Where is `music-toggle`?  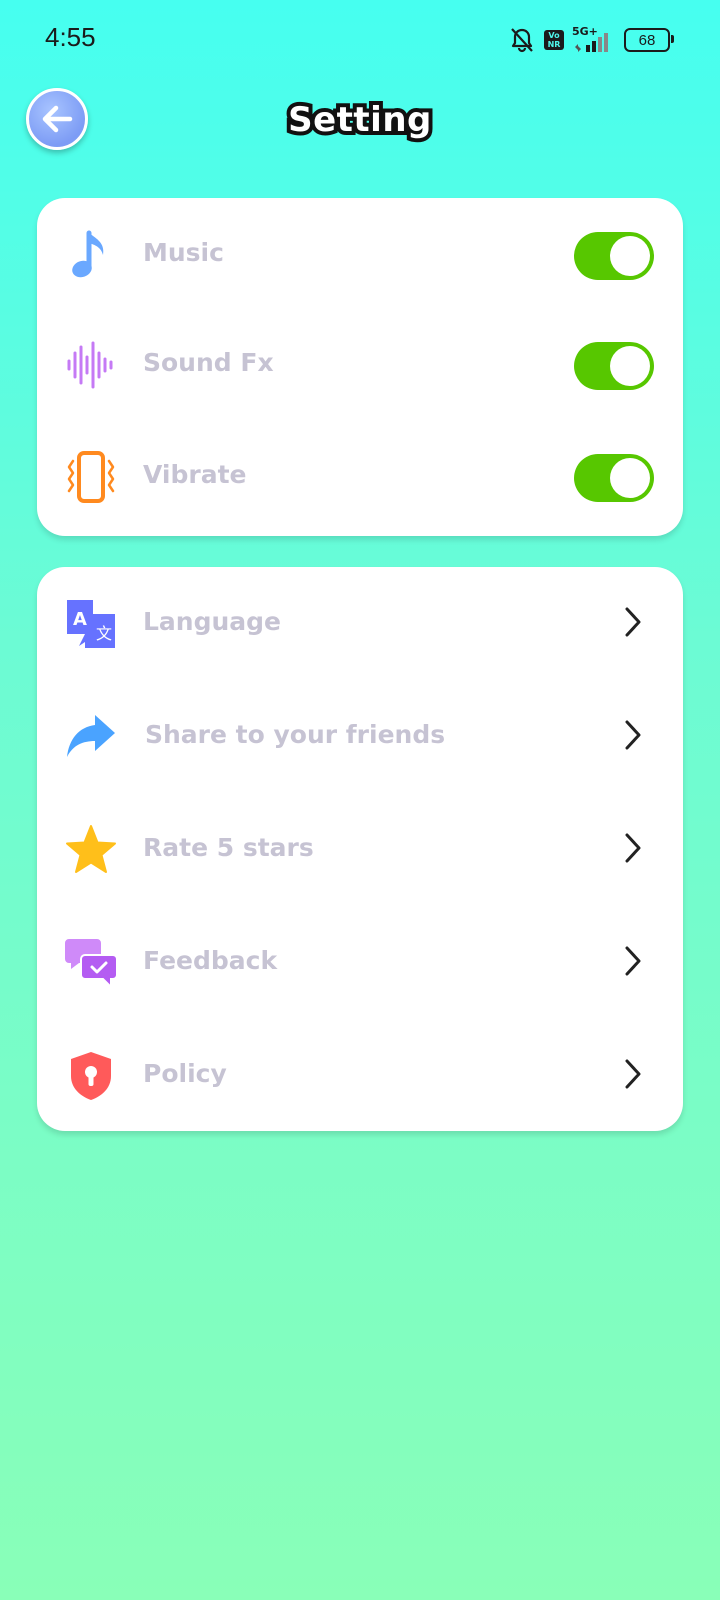
music-toggle is located at coordinates (614, 256).